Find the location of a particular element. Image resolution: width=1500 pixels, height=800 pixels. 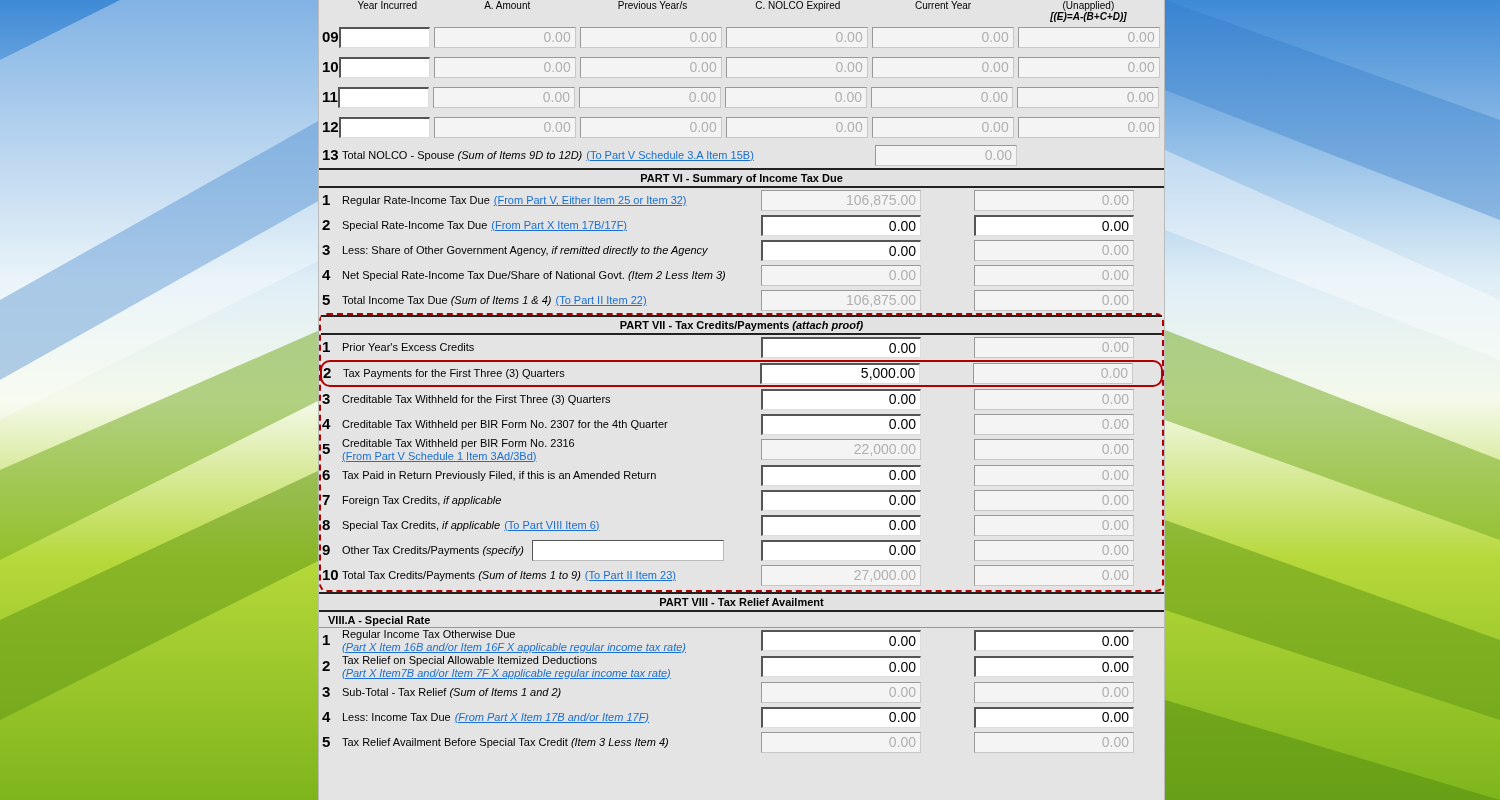

item-label: Creditable Tax Withheld for the First Three (3) Quarters is located at coordinates (476, 399).